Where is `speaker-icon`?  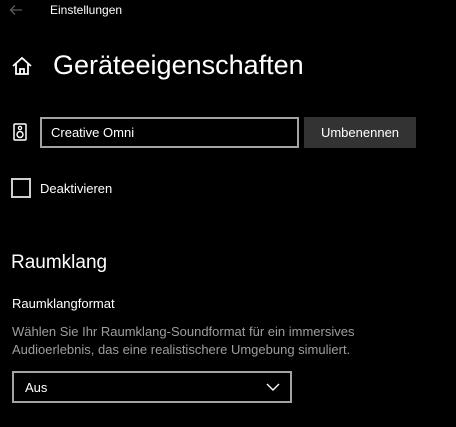
speaker-icon is located at coordinates (20, 132).